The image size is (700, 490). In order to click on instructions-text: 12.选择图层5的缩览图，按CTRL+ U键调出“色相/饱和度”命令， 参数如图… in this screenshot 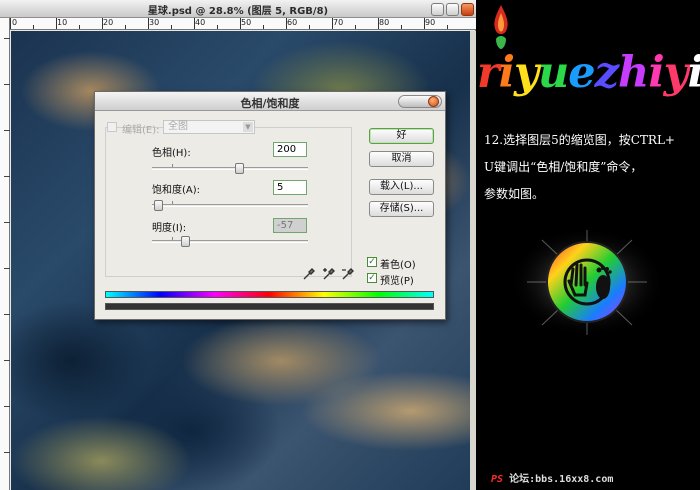, I will do `click(591, 167)`.